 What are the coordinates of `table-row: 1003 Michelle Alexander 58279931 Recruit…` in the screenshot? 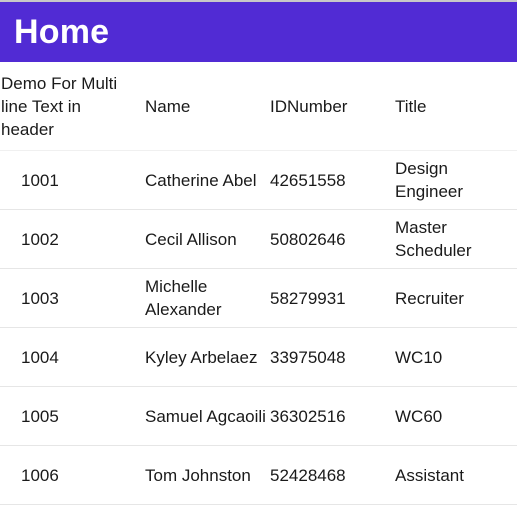 It's located at (258, 298).